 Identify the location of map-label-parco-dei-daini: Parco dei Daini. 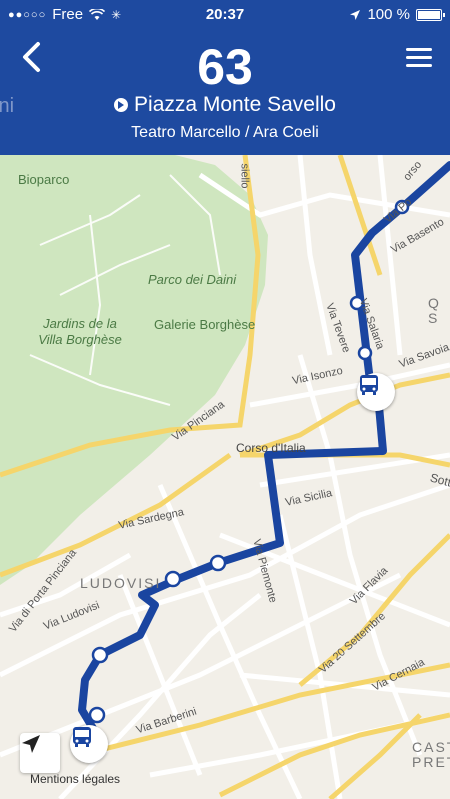
(192, 279).